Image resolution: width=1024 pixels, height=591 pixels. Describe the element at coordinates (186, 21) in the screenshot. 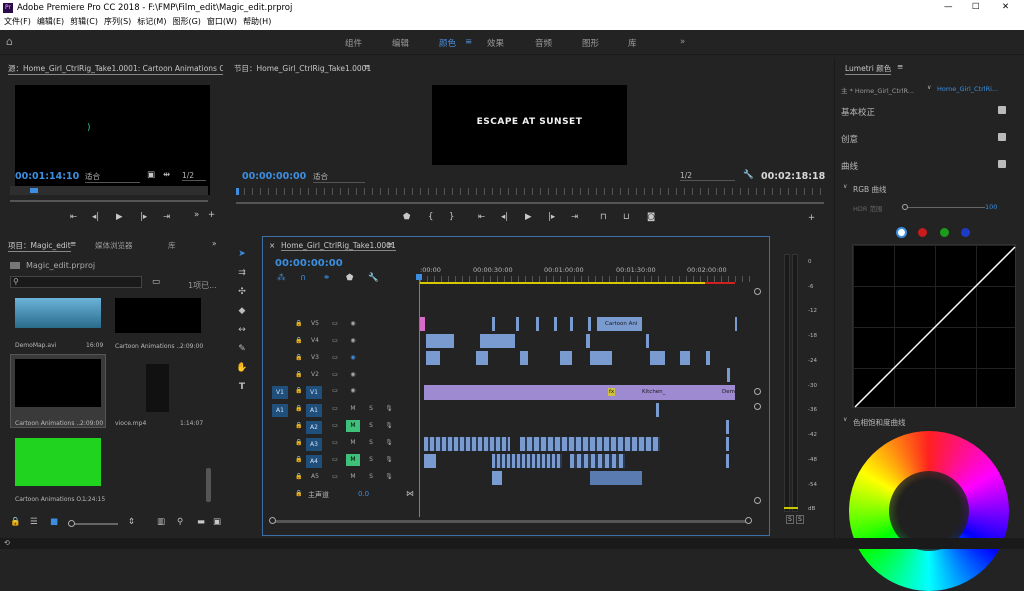

I see `menu-graphics: 图形(G)` at that location.